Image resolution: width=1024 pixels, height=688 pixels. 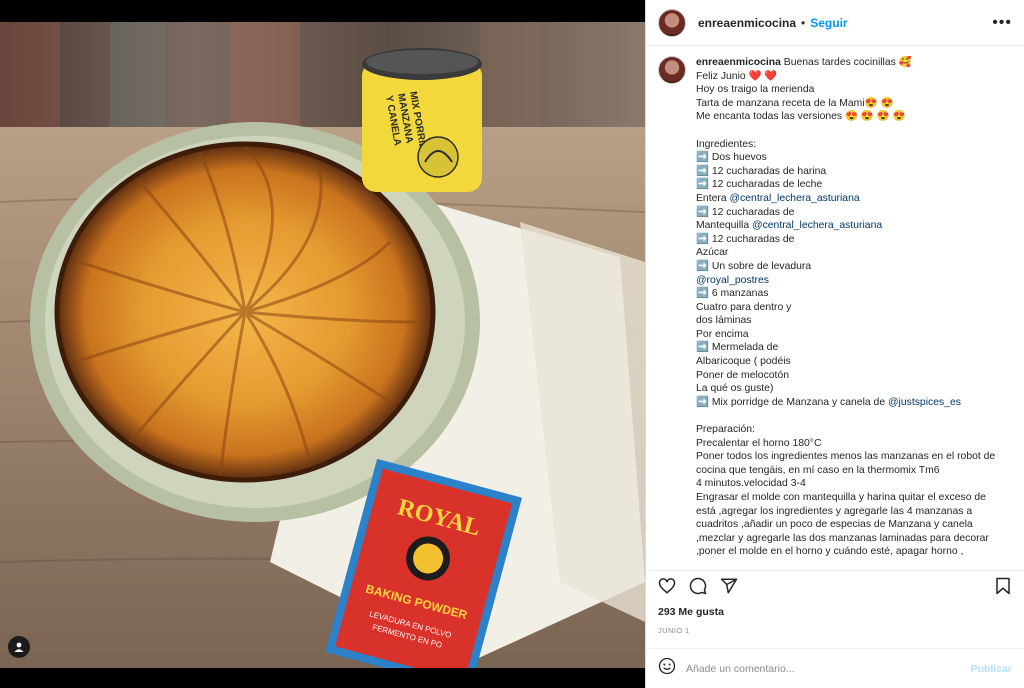 What do you see at coordinates (672, 70) in the screenshot?
I see `caption-avatar` at bounding box center [672, 70].